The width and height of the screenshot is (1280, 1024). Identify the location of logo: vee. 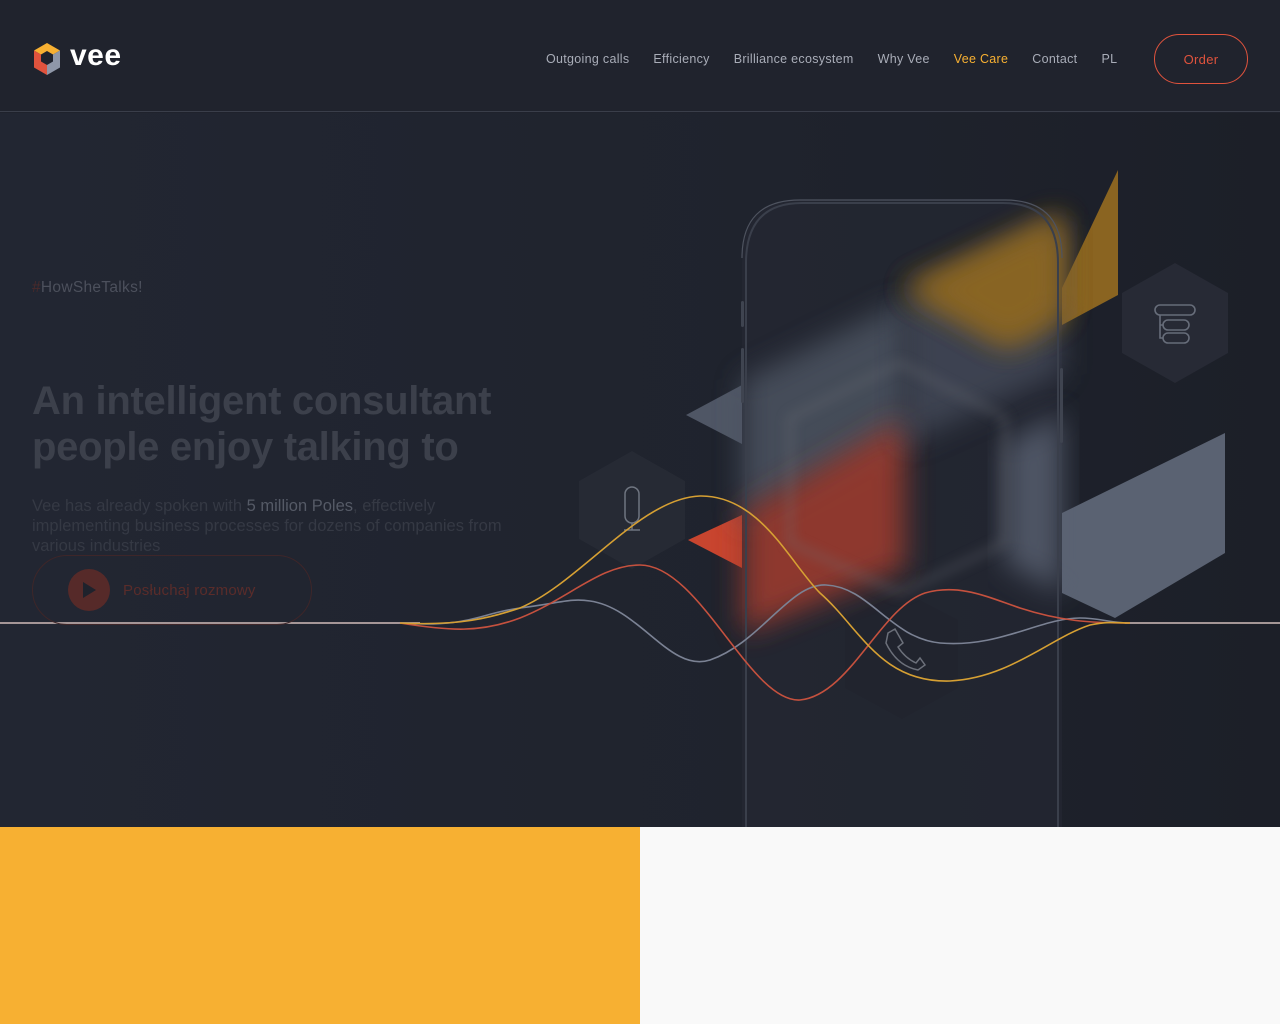
(77, 57).